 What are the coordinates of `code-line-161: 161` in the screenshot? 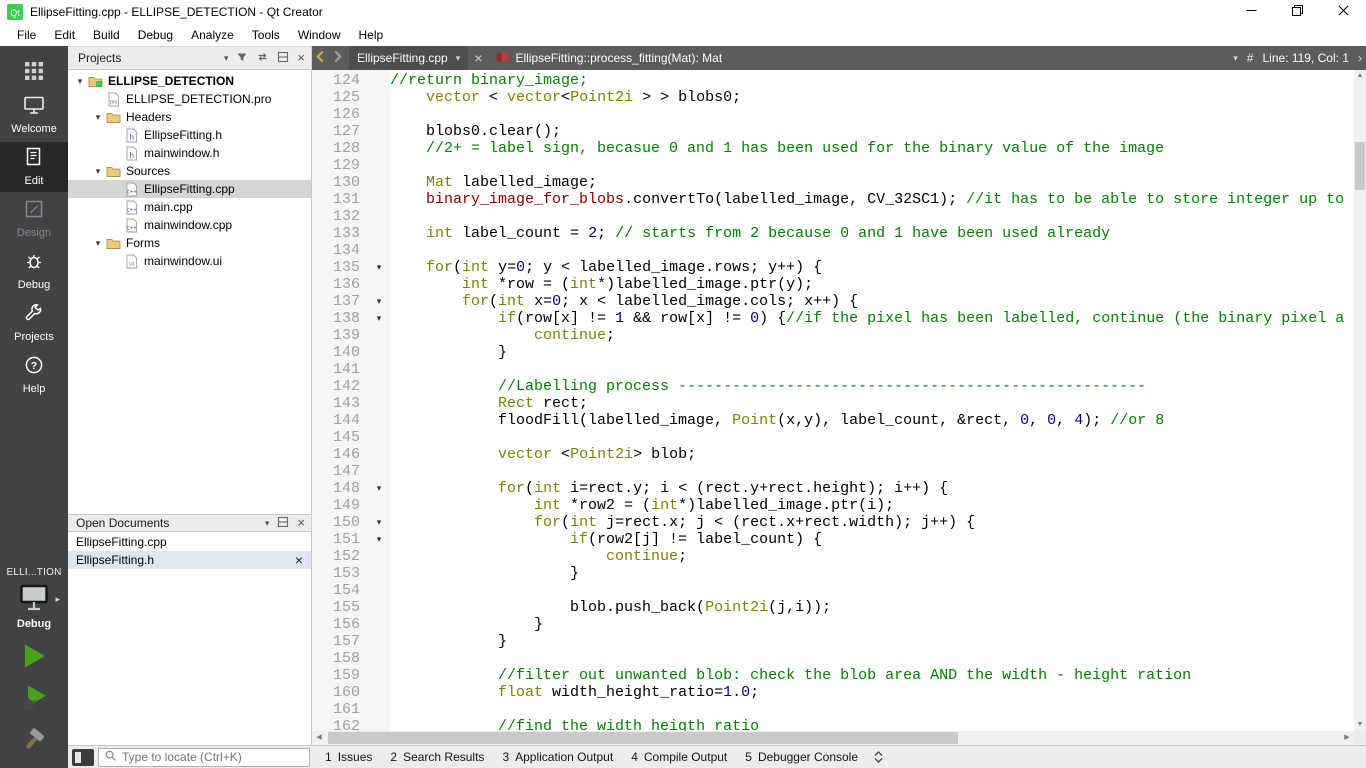 It's located at (833, 709).